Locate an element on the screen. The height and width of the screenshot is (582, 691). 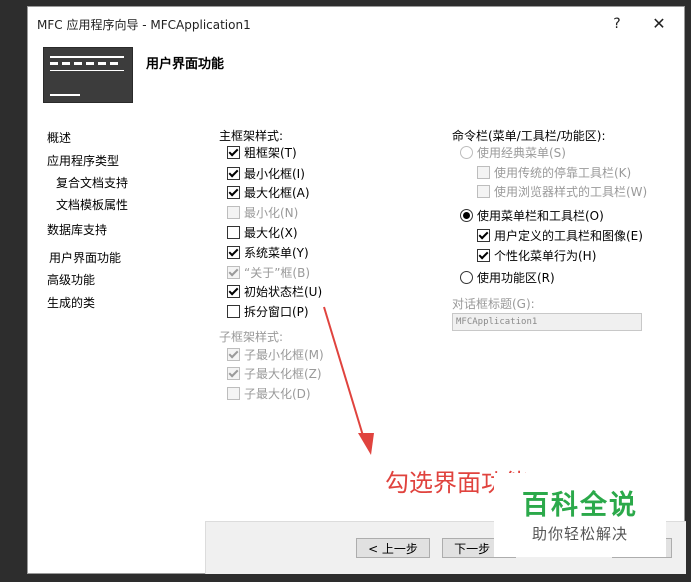
wizard-page-icon is located at coordinates (88, 75).